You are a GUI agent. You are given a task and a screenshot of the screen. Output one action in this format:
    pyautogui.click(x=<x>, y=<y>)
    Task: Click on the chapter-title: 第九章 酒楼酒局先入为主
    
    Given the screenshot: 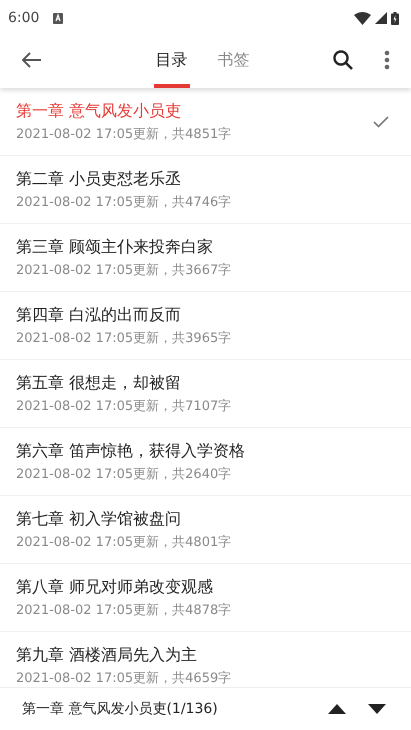 What is the action you would take?
    pyautogui.click(x=107, y=655)
    